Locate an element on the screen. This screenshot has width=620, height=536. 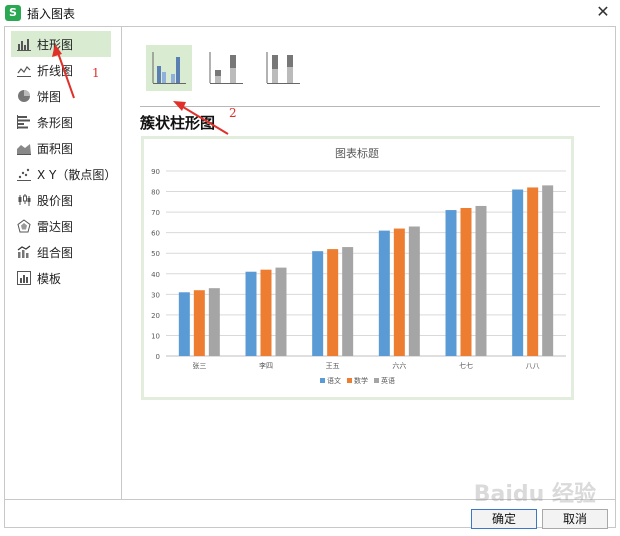
annotation-label-2: 2 is located at coordinates (233, 113).